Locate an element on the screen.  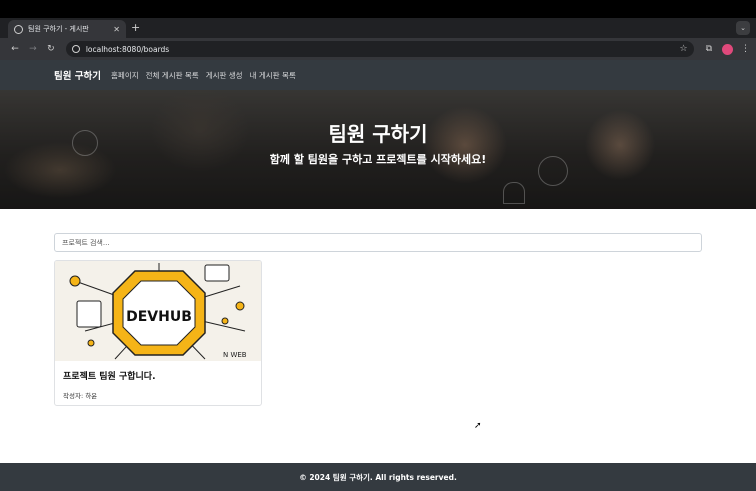
devhub-logo-text: DEVHUB is located at coordinates (159, 317).